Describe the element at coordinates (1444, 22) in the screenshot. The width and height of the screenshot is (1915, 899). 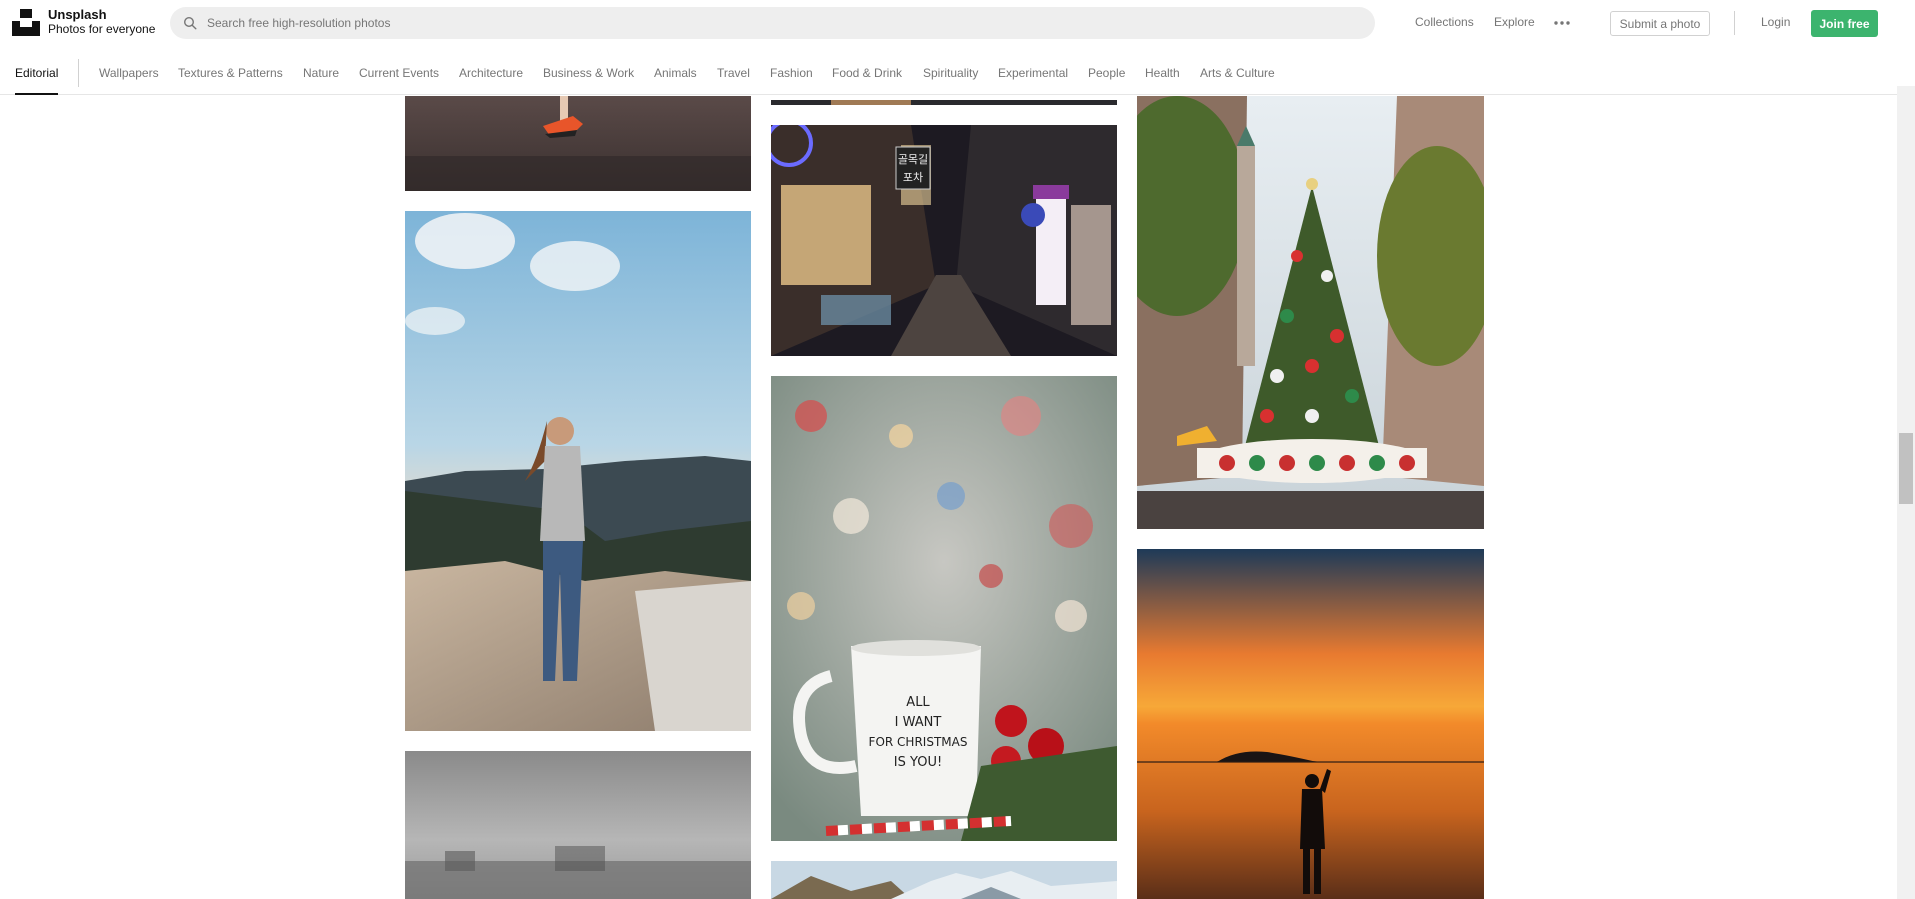
I see `nav-collections: Collections` at that location.